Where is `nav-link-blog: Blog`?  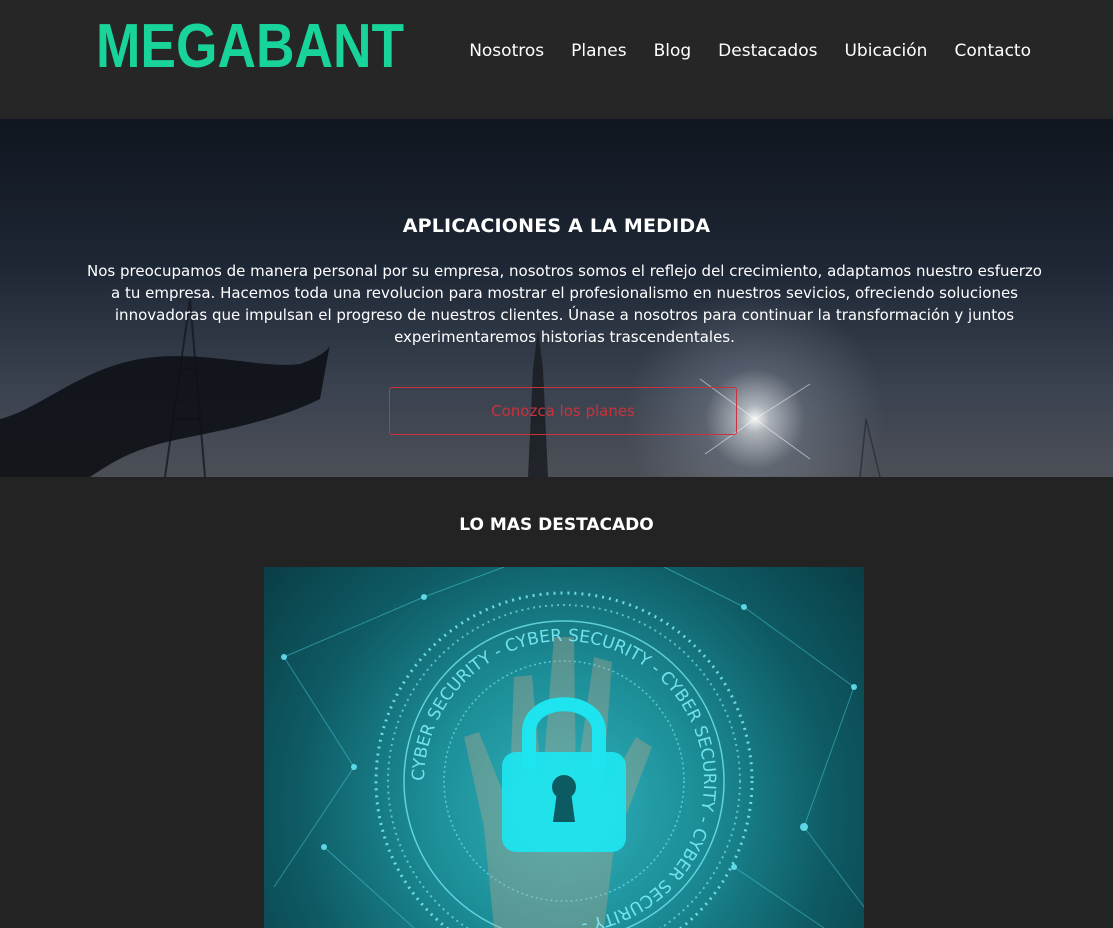
nav-link-blog: Blog is located at coordinates (673, 51).